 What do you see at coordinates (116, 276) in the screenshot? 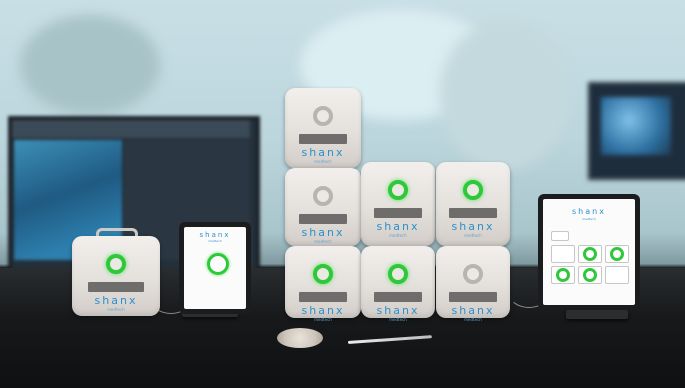
I see `portable-device: shanx medtech` at bounding box center [116, 276].